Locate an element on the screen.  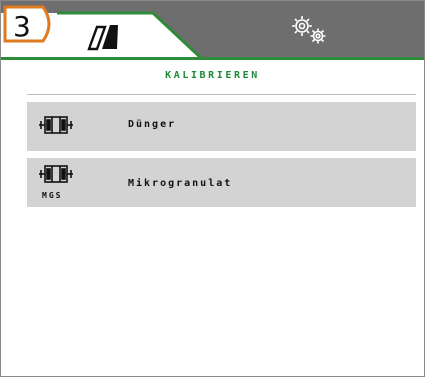
tab-settings is located at coordinates (309, 30).